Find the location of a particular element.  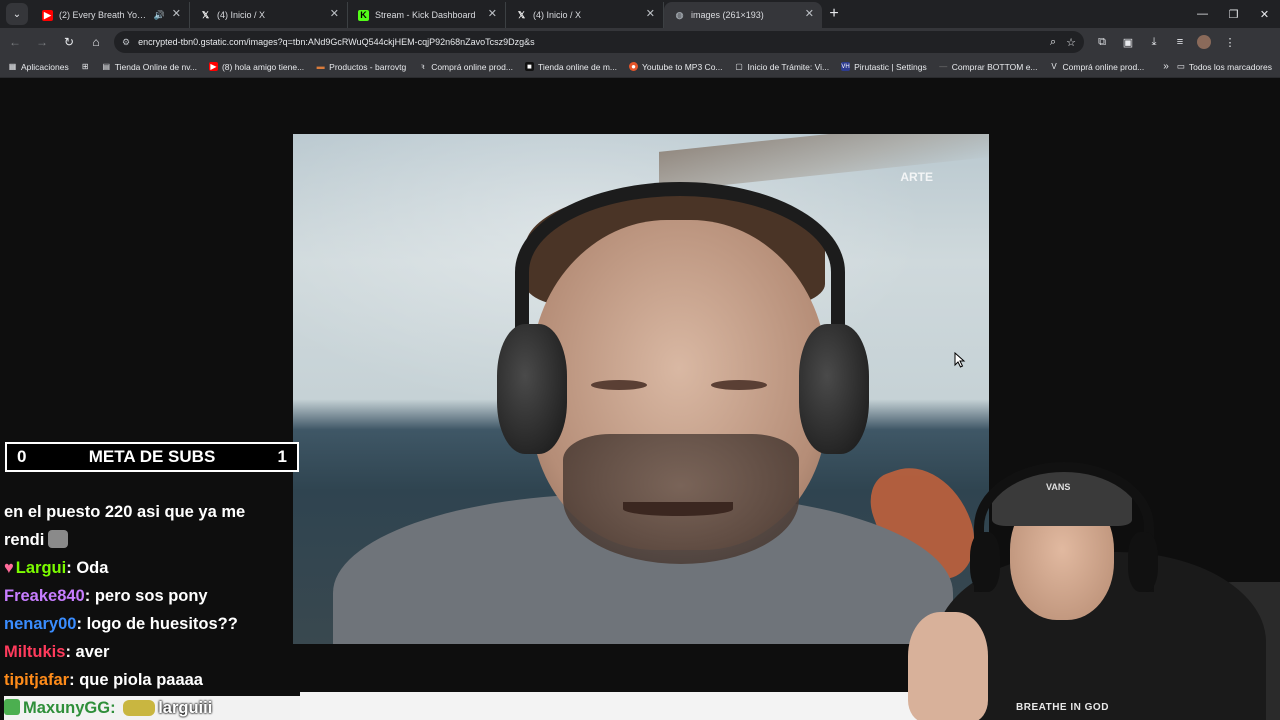

tab-youtube: ▶ (2) Every Breath You Take - 🔊 ✕ is located at coordinates (111, 15).